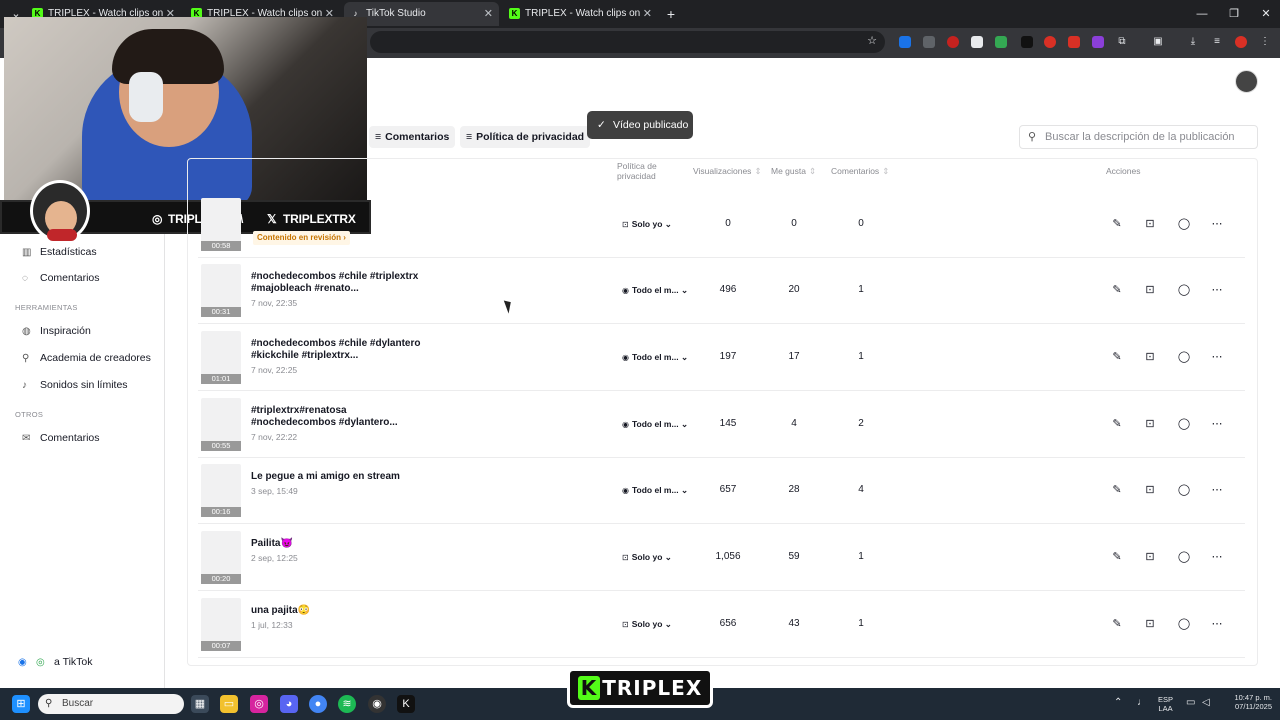 The height and width of the screenshot is (720, 1280). I want to click on volume-icon: ◁, so click(1206, 703).